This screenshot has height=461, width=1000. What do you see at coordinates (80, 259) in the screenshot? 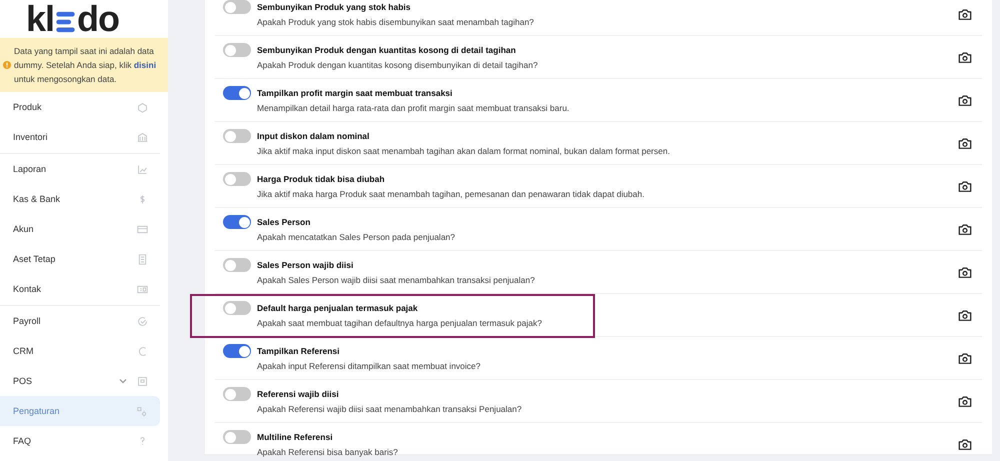
I see `menu-item: Aset Tetap` at bounding box center [80, 259].